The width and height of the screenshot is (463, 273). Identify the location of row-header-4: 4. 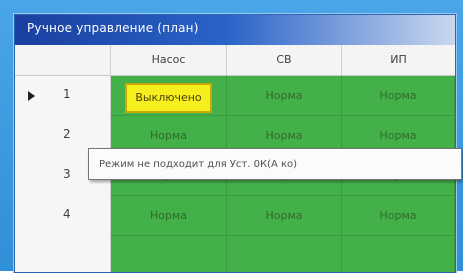
(63, 216).